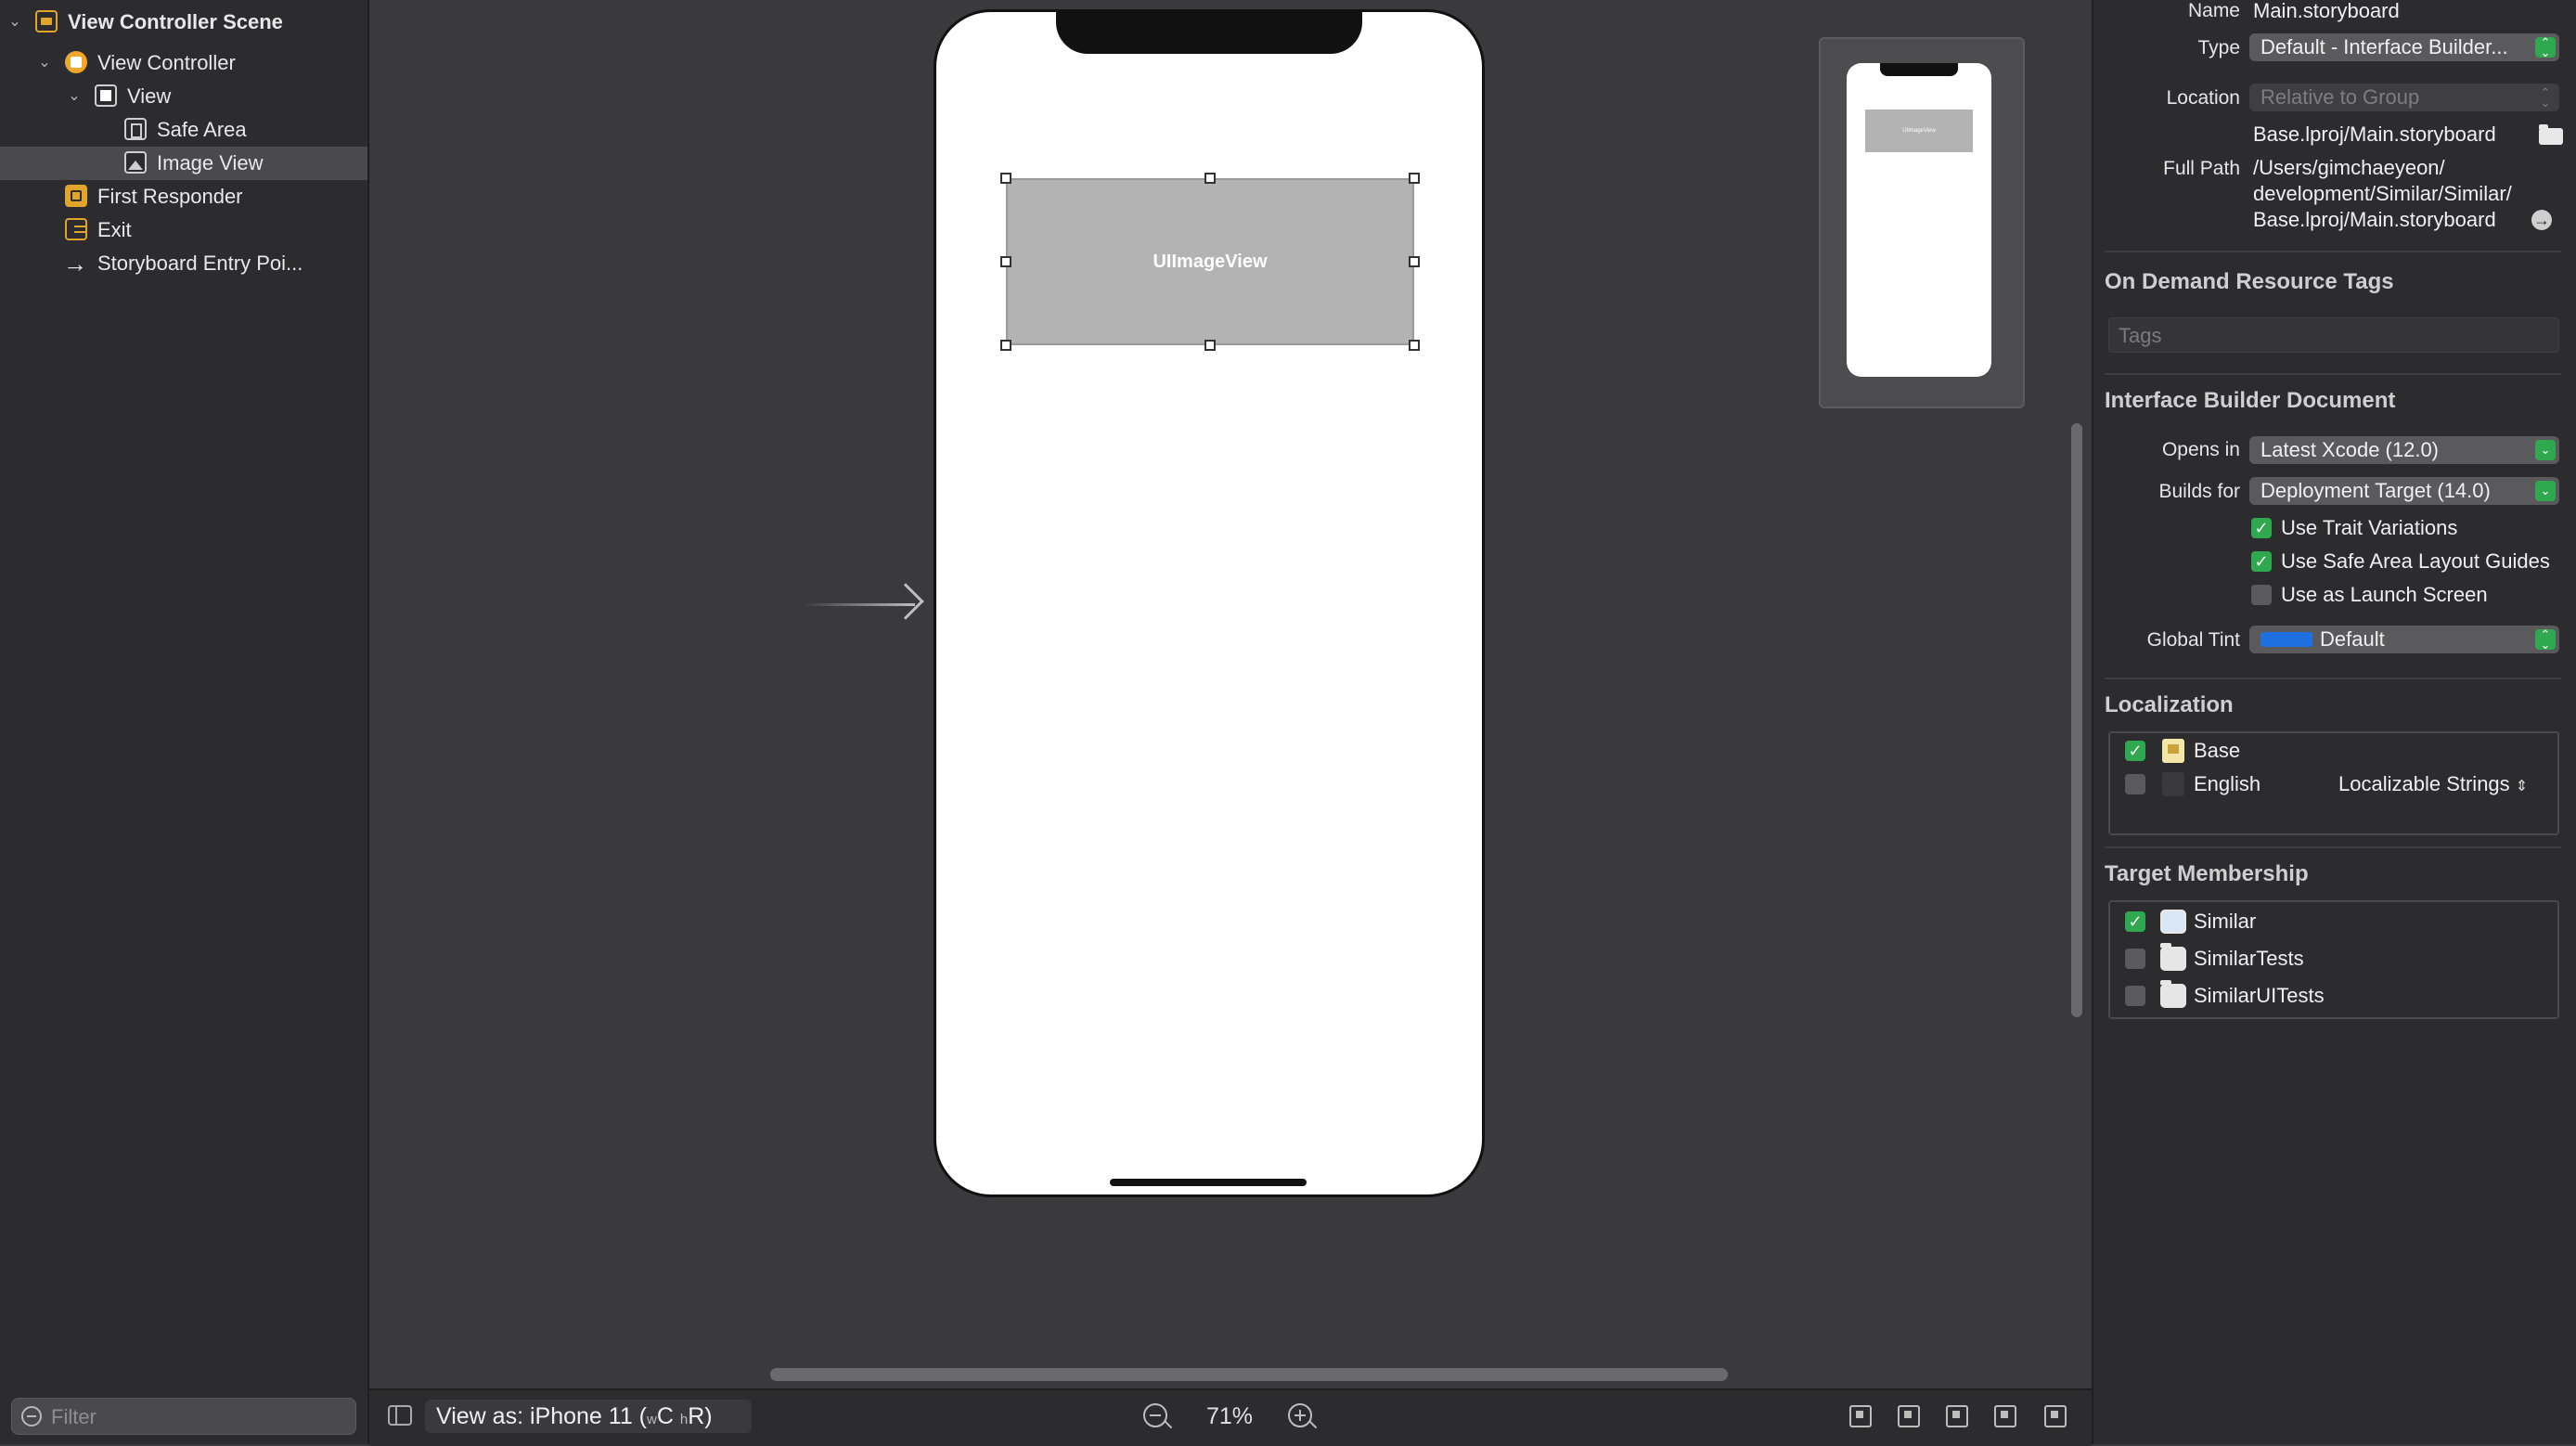 The image size is (2576, 1446). I want to click on scene-icon, so click(46, 21).